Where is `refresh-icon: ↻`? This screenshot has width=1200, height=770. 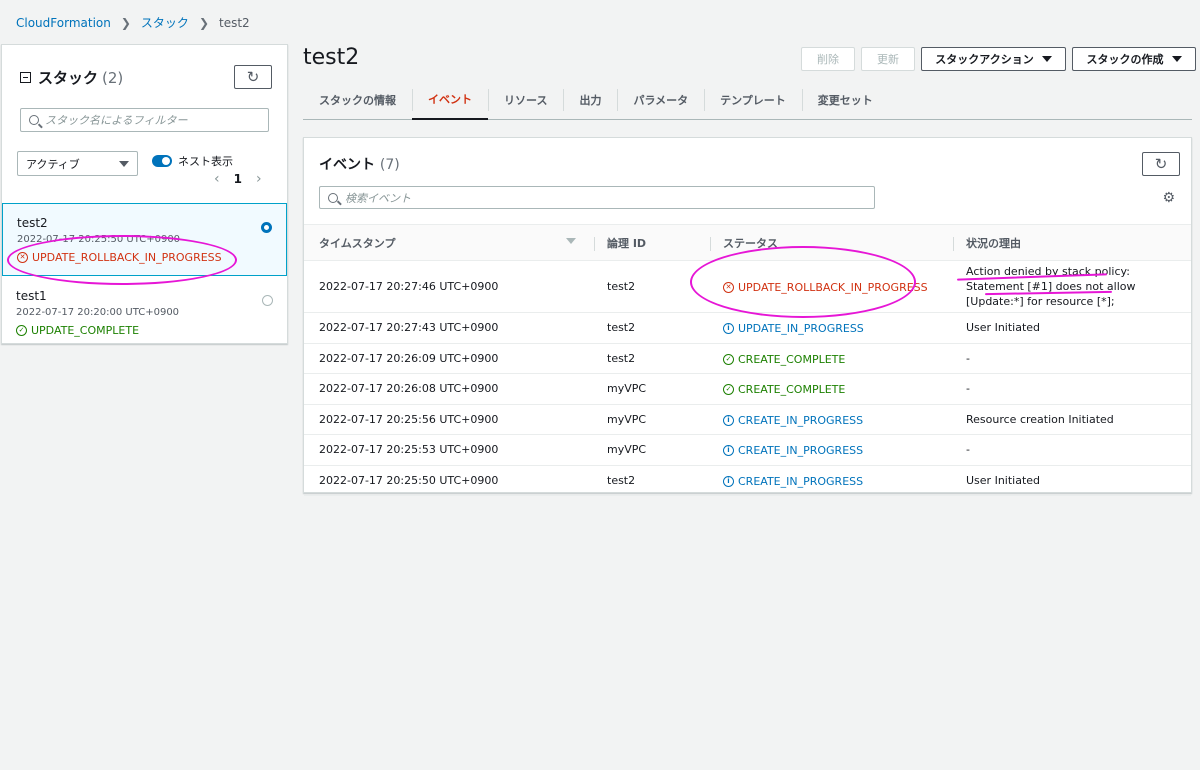
refresh-icon: ↻ is located at coordinates (1161, 164).